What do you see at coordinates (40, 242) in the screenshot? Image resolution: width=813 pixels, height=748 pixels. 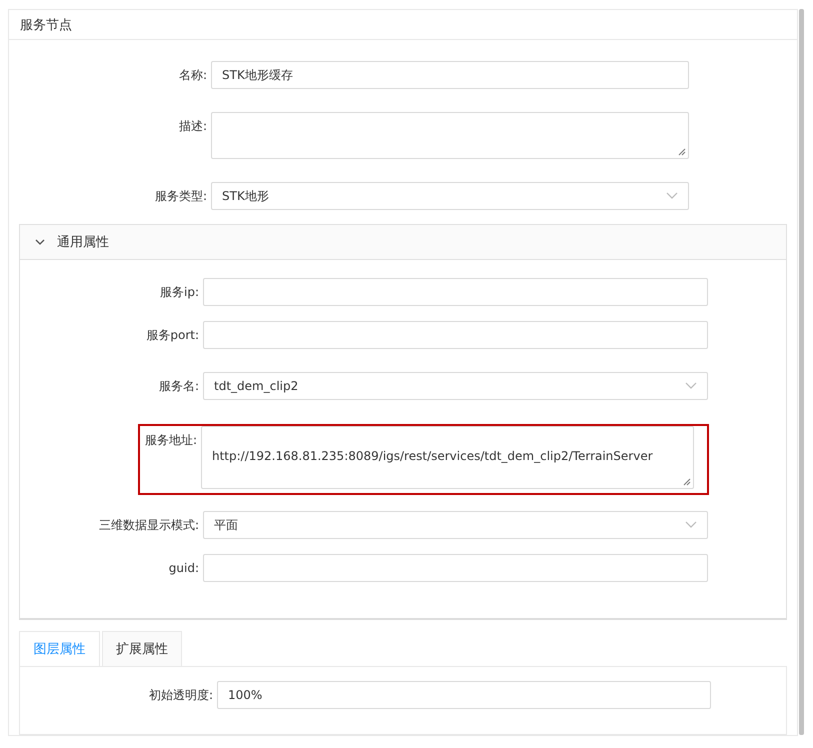 I see `chevron-icon` at bounding box center [40, 242].